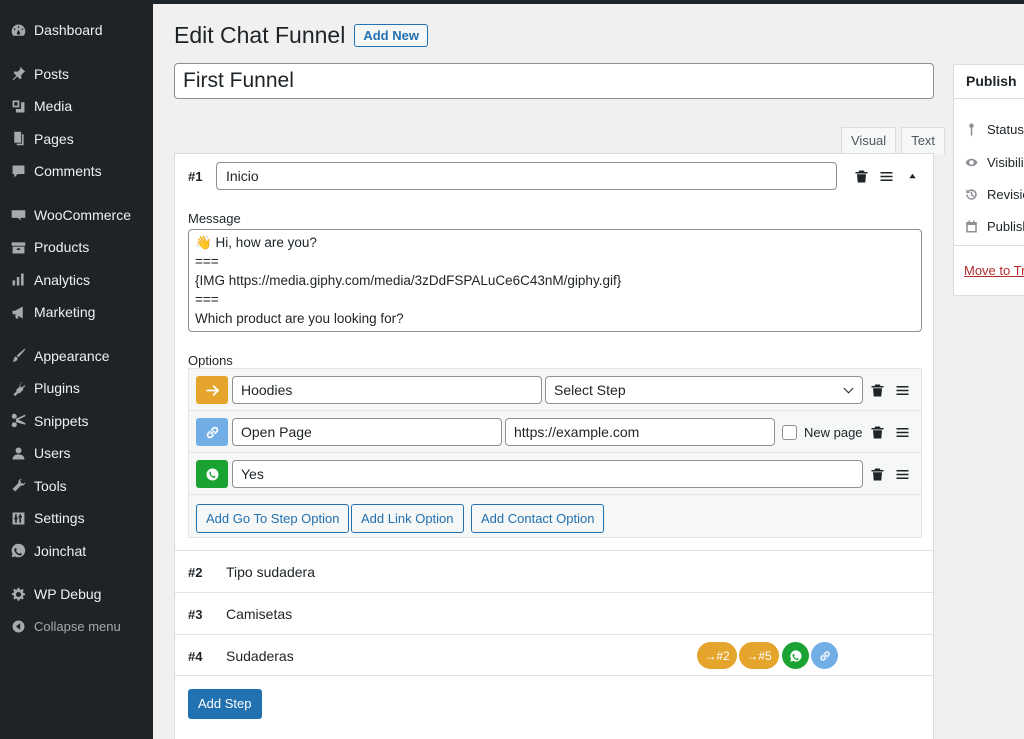 The width and height of the screenshot is (1024, 739). I want to click on goto-step-pill: →#5, so click(759, 655).